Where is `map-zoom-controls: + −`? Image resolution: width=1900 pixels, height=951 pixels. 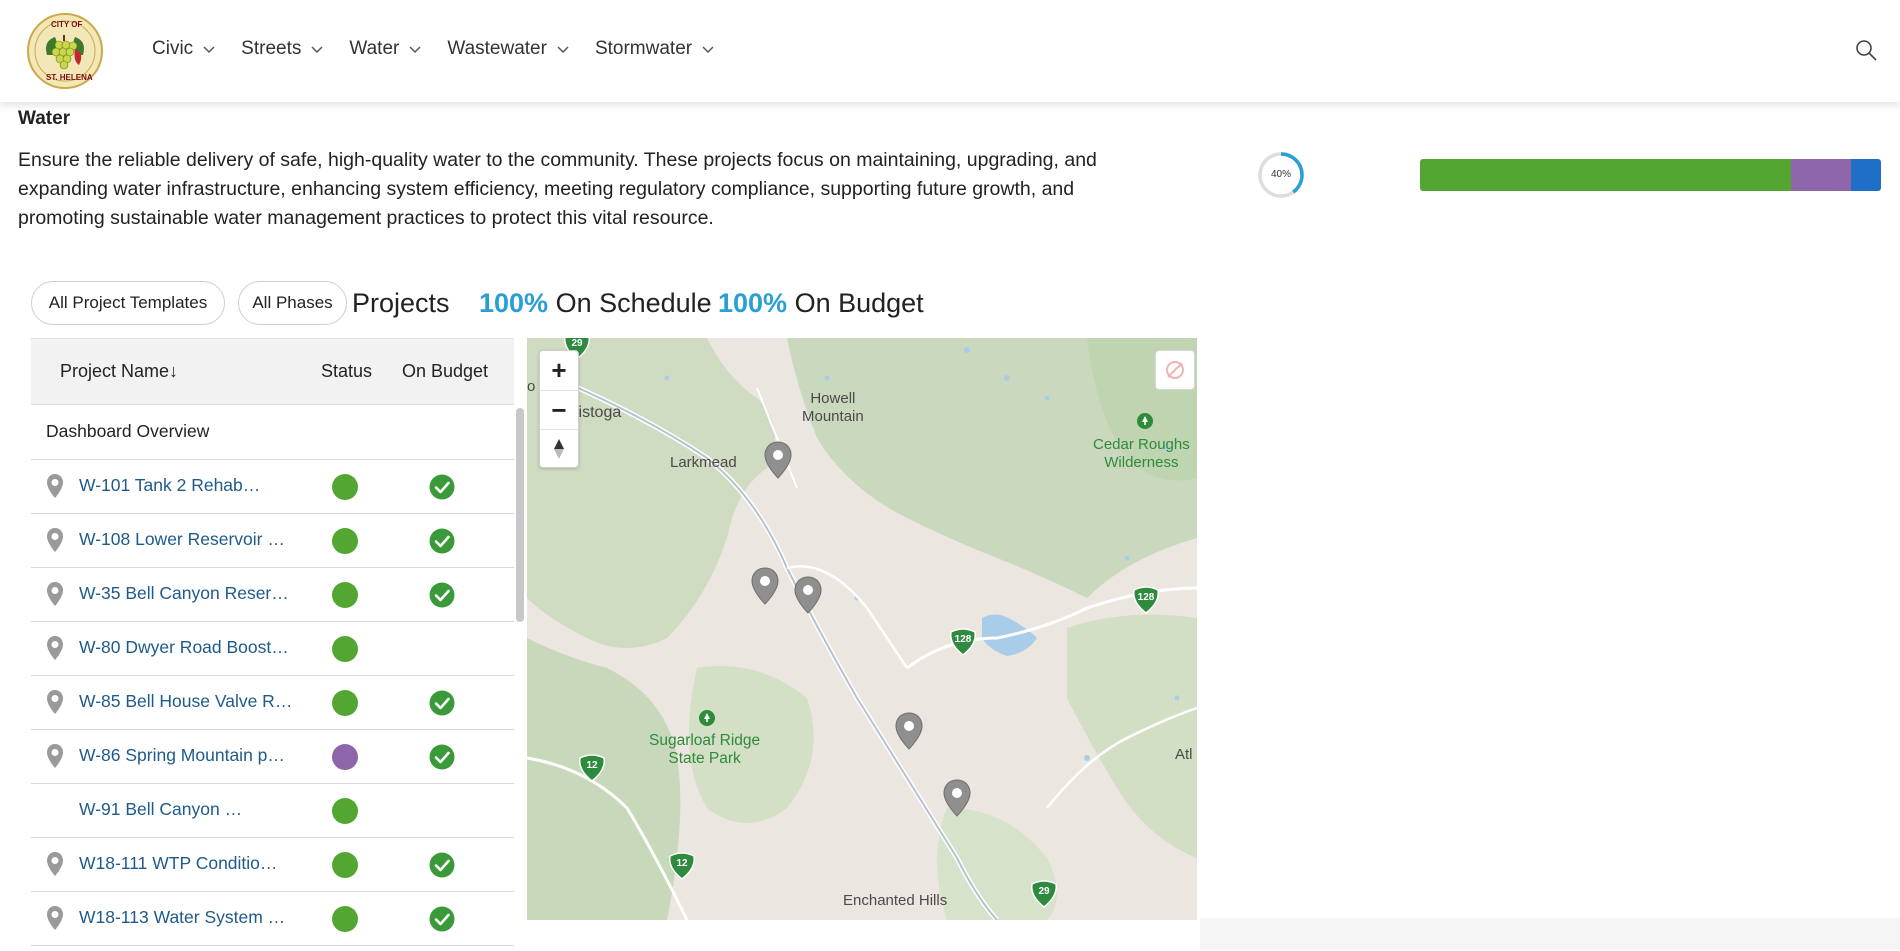 map-zoom-controls: + − is located at coordinates (559, 409).